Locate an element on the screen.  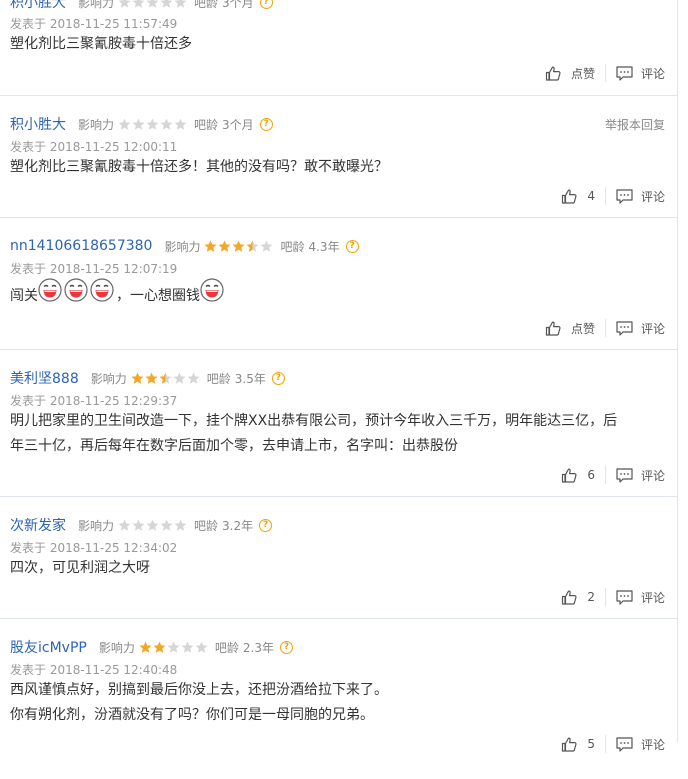
post-time: 发表于 2018-11-25 12:40:48 is located at coordinates (93, 669).